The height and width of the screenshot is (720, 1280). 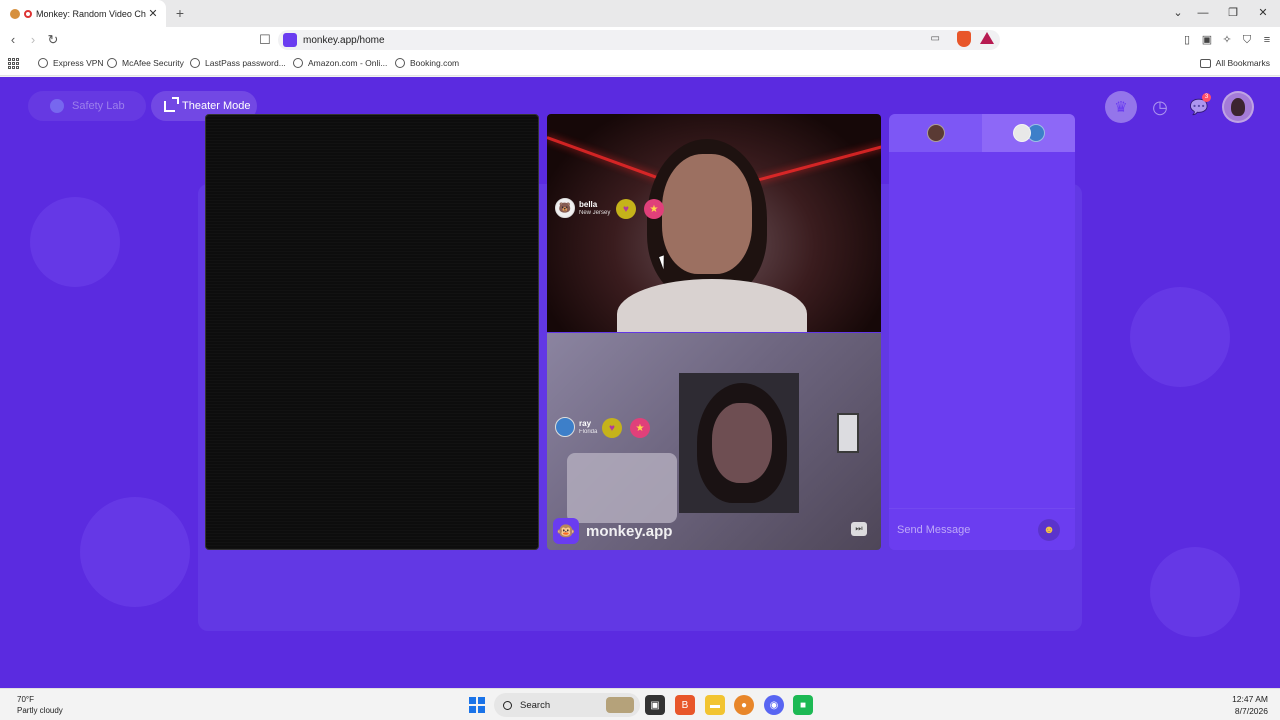 I want to click on cast-icon: ▭, so click(x=935, y=38).